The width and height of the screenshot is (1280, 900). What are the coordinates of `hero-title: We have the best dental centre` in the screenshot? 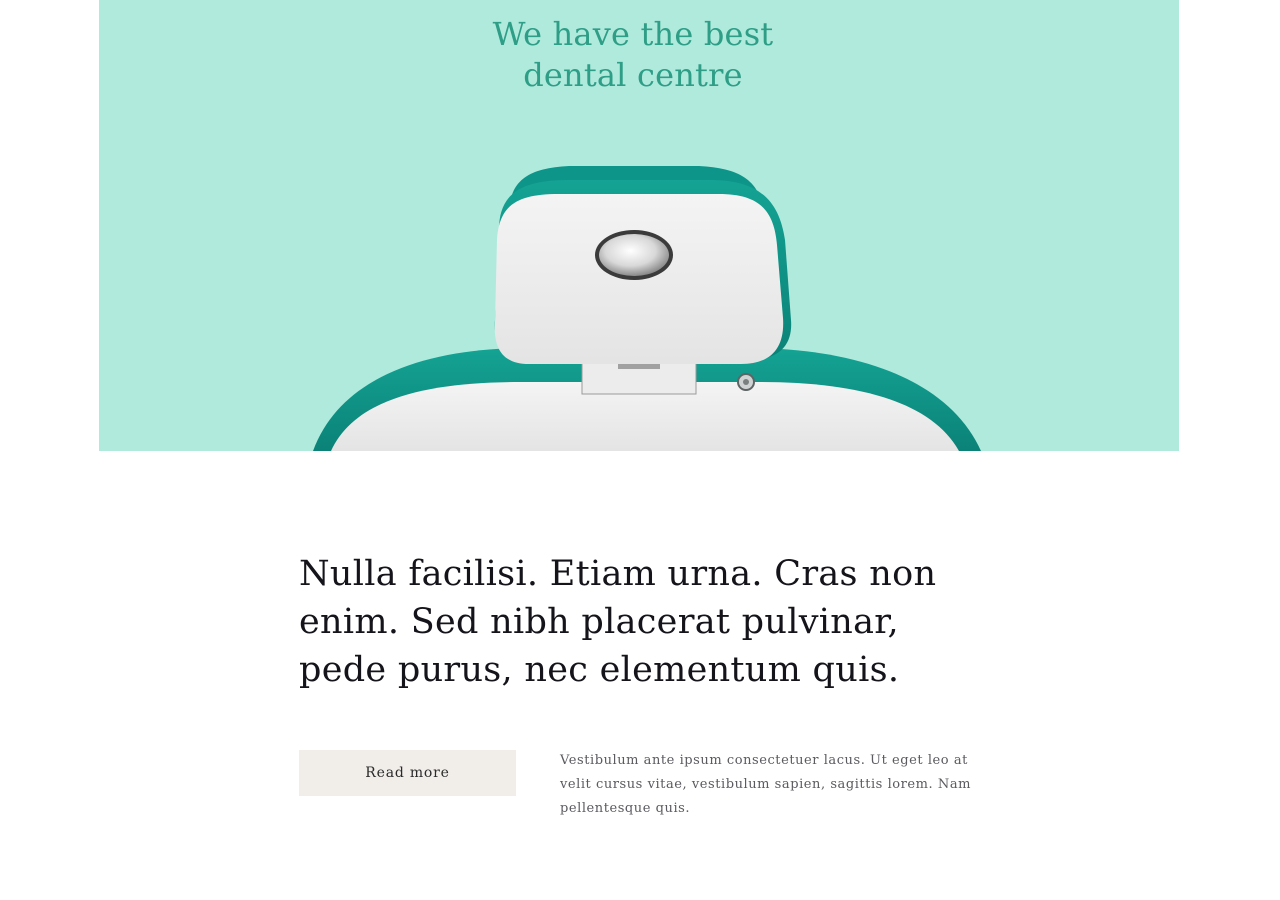 It's located at (633, 55).